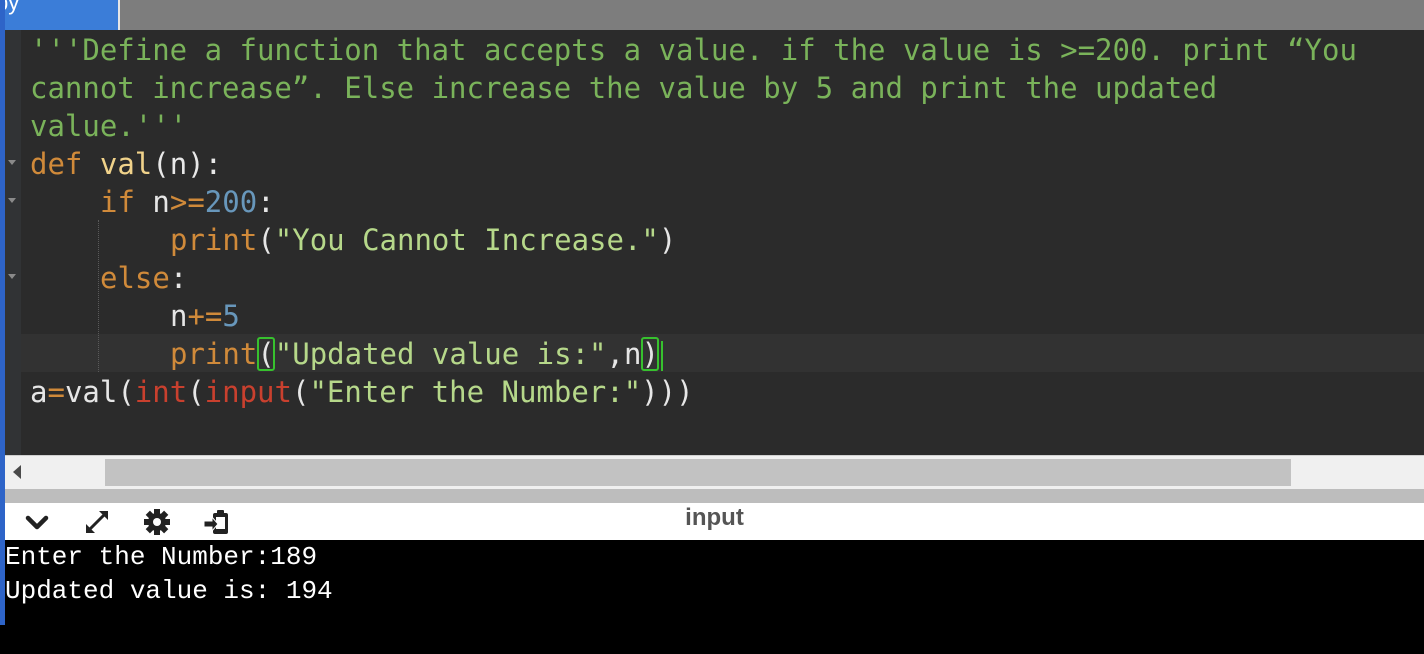 The width and height of the screenshot is (1424, 654). What do you see at coordinates (135, 278) in the screenshot?
I see `keyword-else: else` at bounding box center [135, 278].